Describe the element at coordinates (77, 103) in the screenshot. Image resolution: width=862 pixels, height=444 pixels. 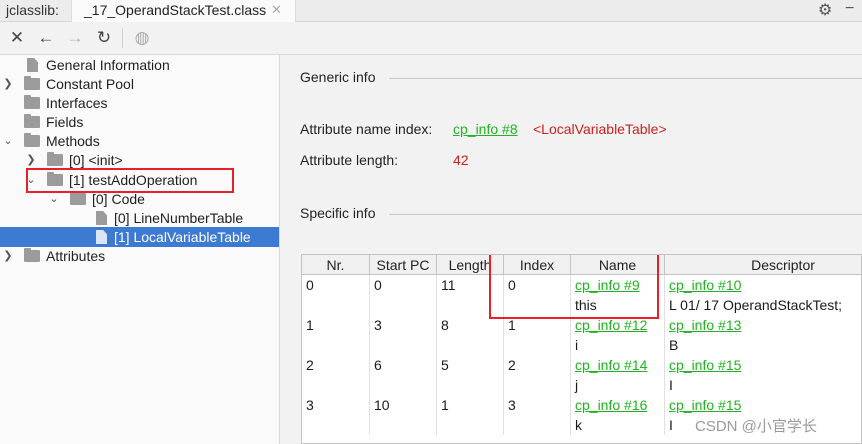
I see `tree-item-label: Interfaces` at that location.